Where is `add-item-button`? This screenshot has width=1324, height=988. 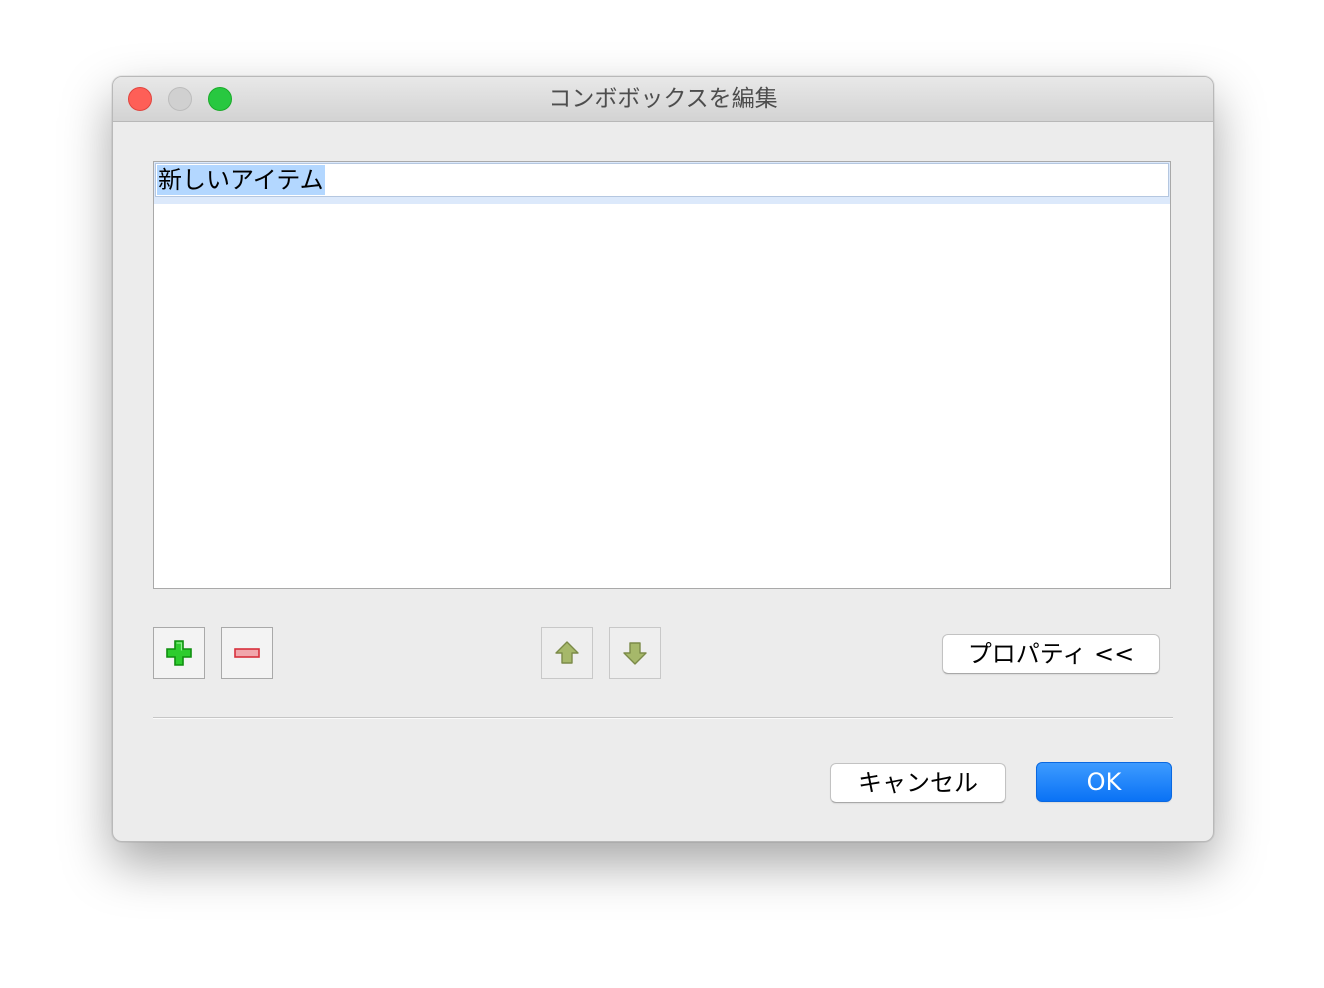
add-item-button is located at coordinates (179, 653).